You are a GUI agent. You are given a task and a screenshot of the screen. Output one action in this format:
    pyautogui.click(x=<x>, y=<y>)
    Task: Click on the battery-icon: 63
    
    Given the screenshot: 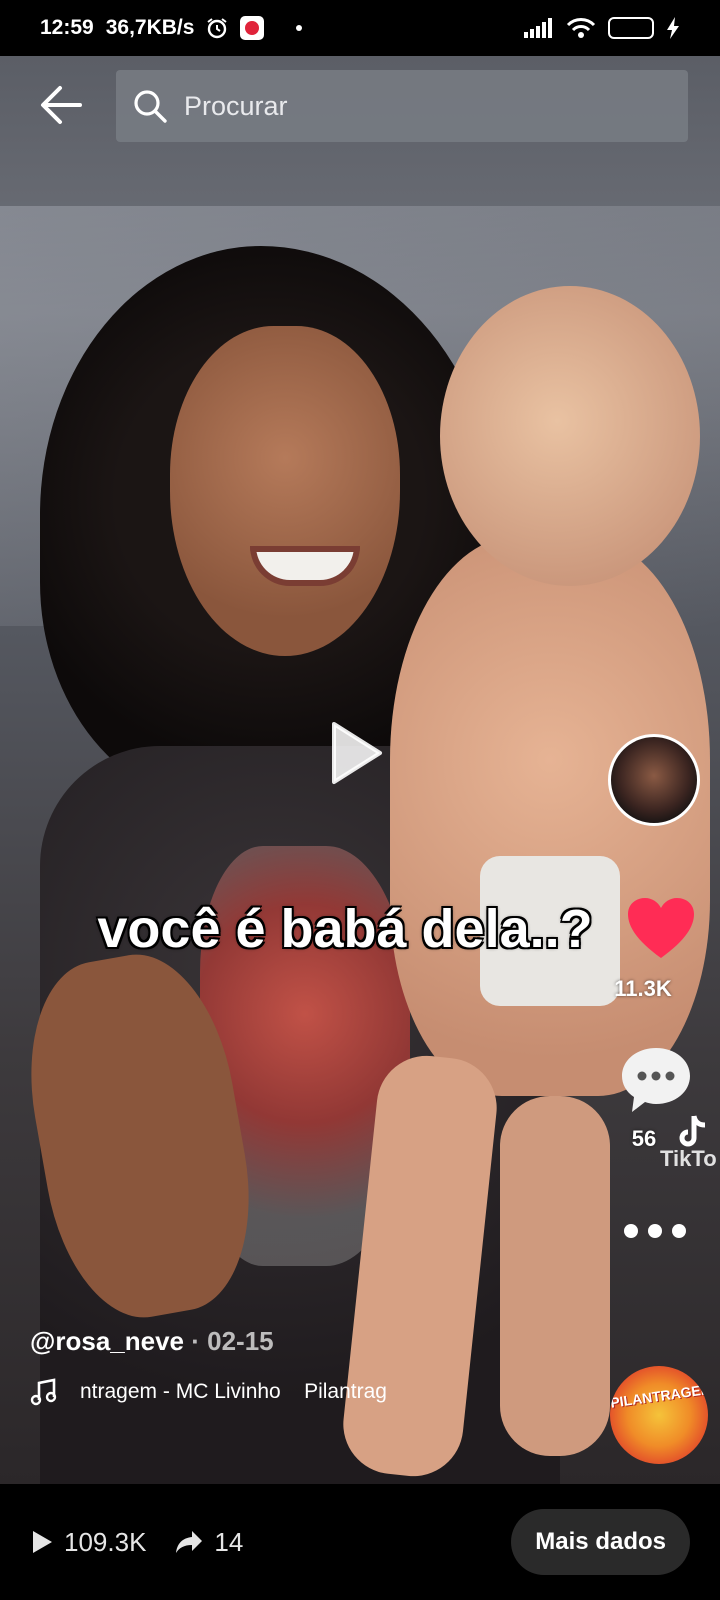 What is the action you would take?
    pyautogui.click(x=631, y=28)
    